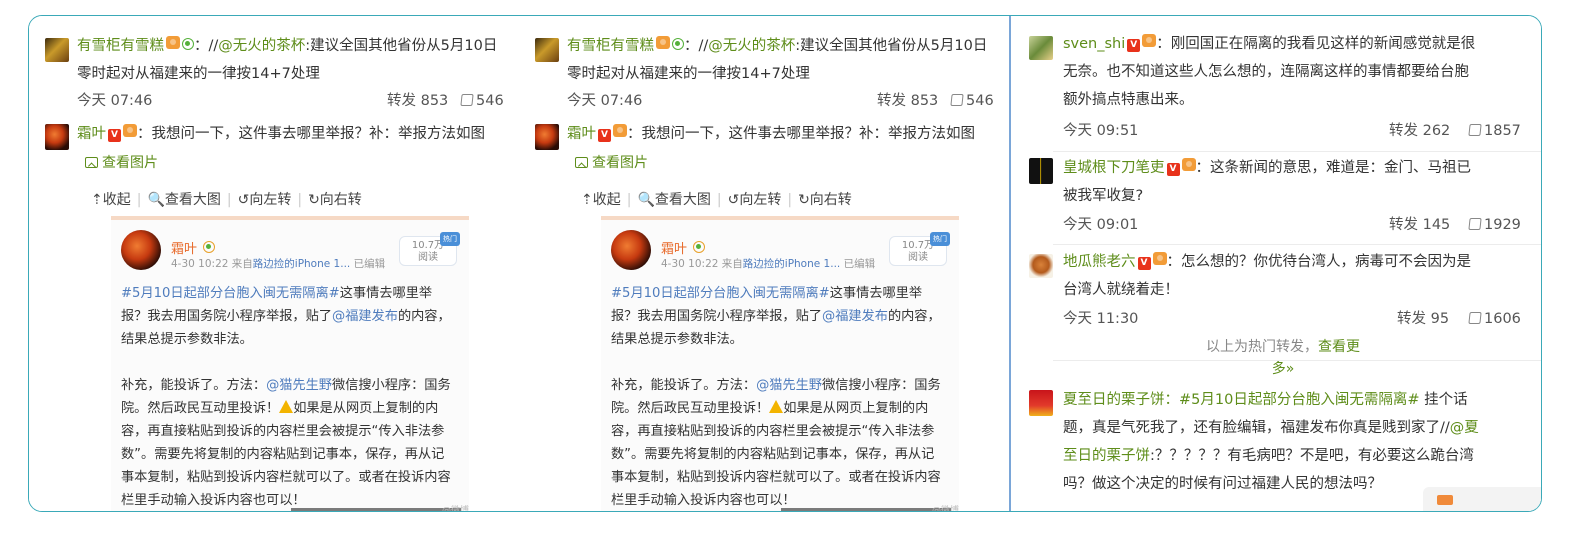  I want to click on mention-link: @夏, so click(1464, 428).